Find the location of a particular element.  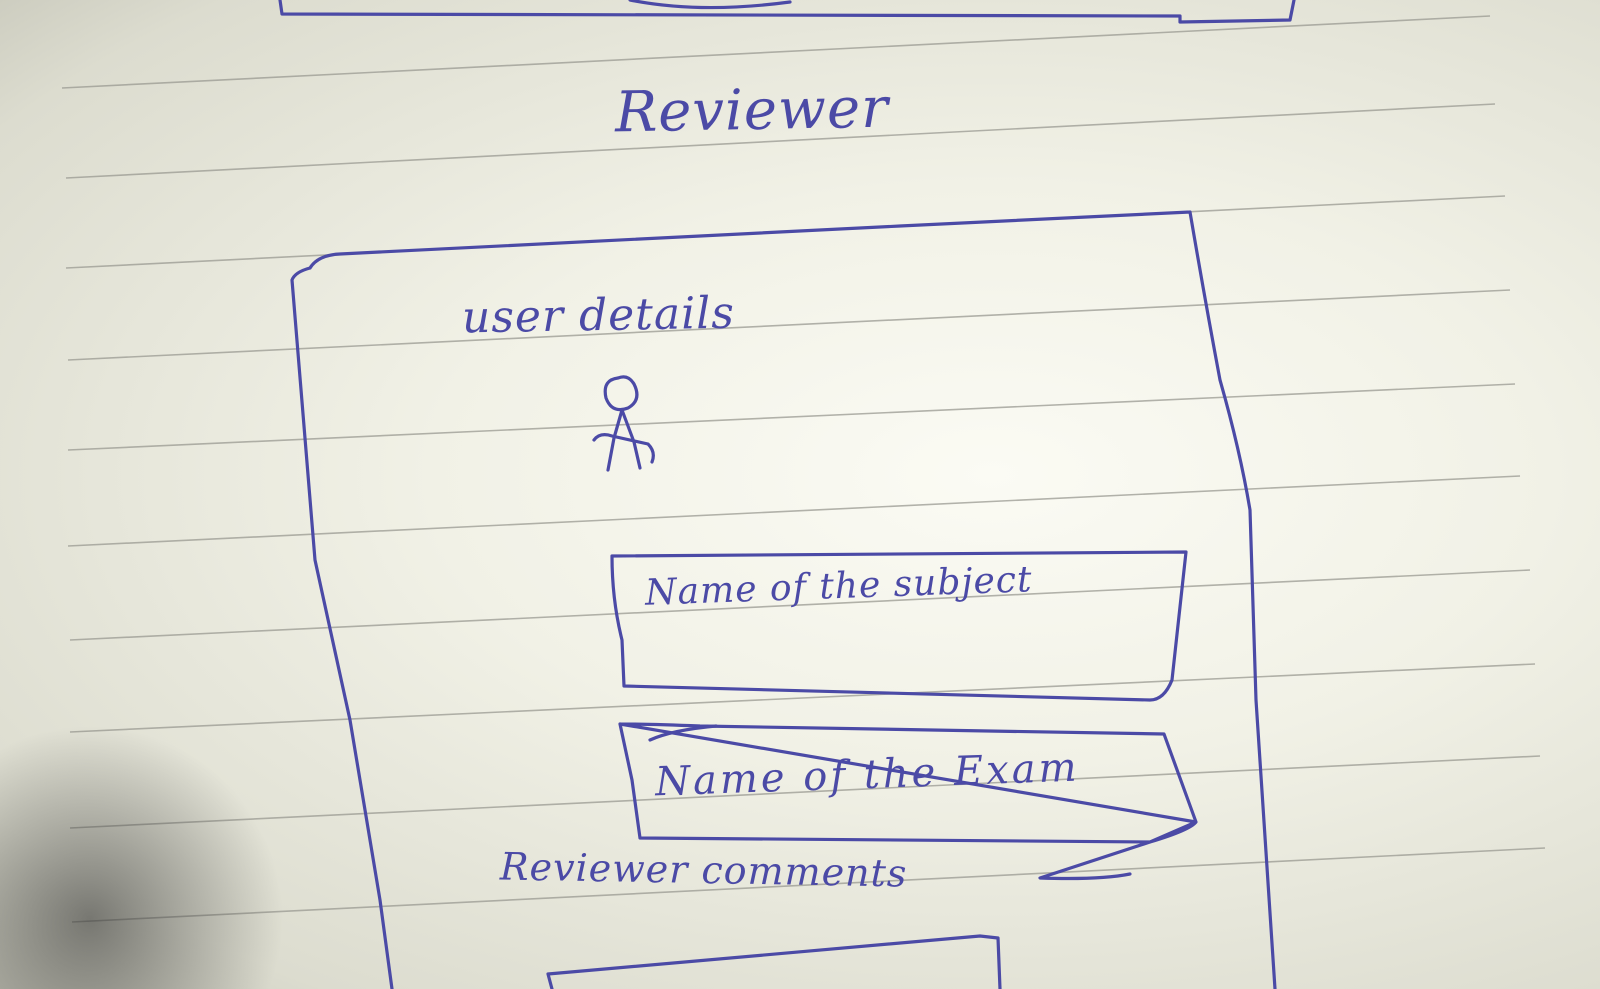

user-details-label: user details is located at coordinates (598, 315).